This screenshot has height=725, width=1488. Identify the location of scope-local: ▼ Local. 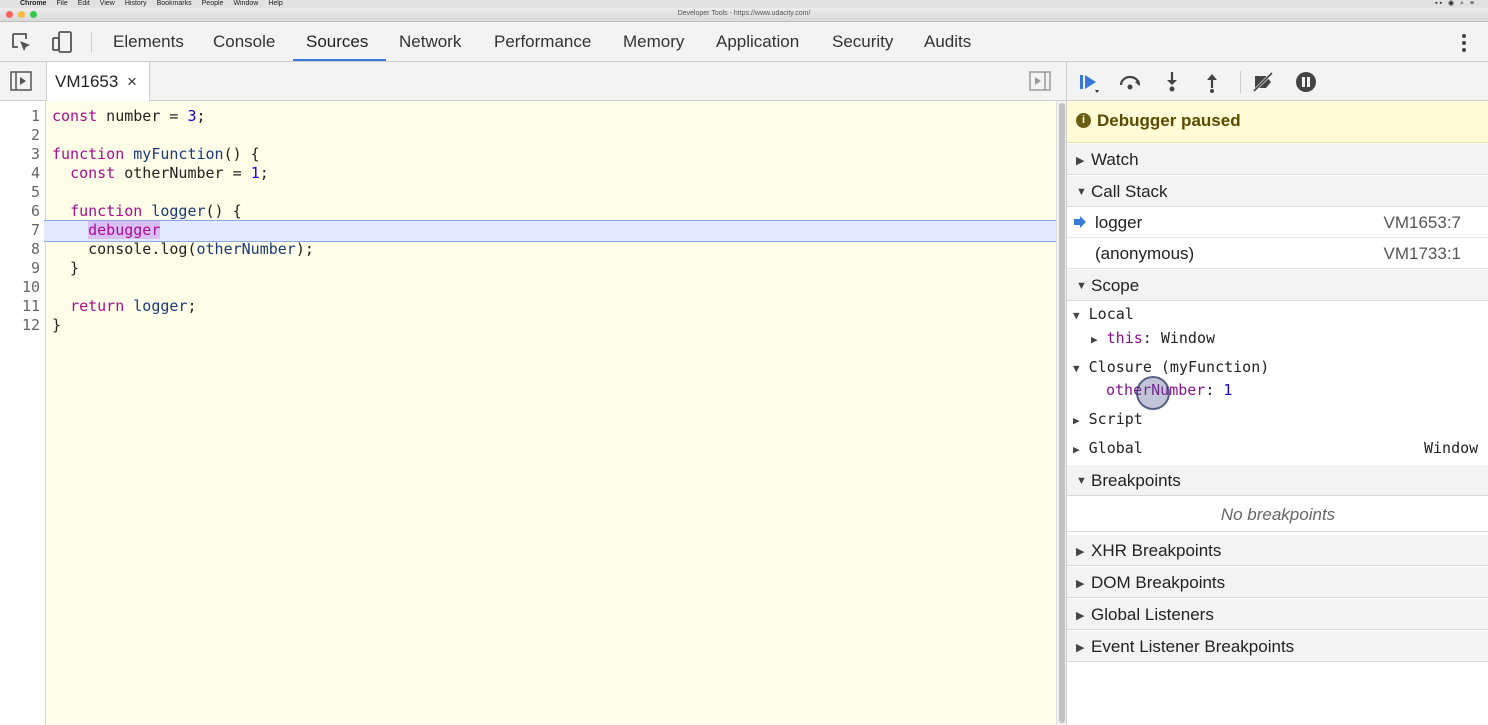
(1103, 314).